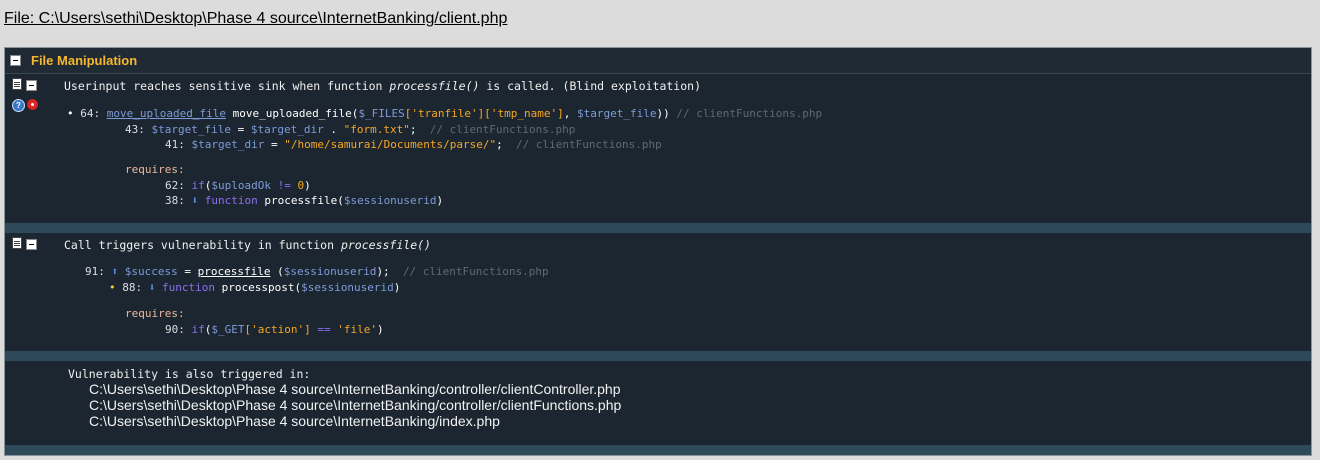 This screenshot has width=1320, height=460. What do you see at coordinates (95, 271) in the screenshot?
I see `line-number: 91:` at bounding box center [95, 271].